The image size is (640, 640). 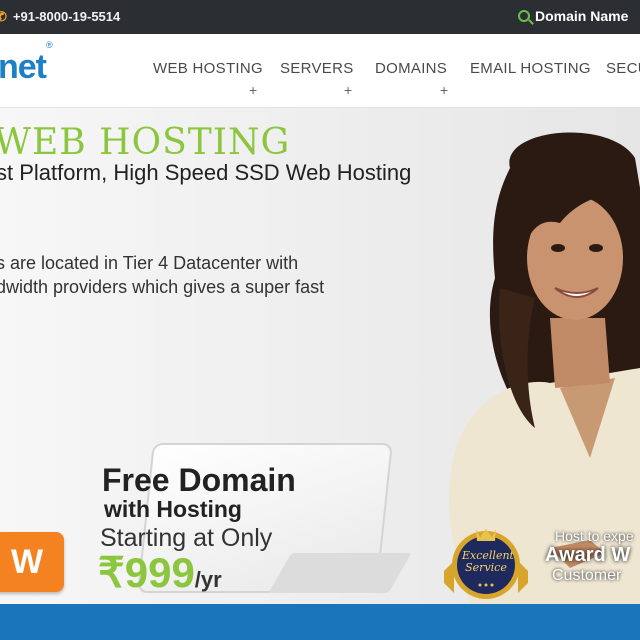 I want to click on buy-now-button: W, so click(x=32, y=562).